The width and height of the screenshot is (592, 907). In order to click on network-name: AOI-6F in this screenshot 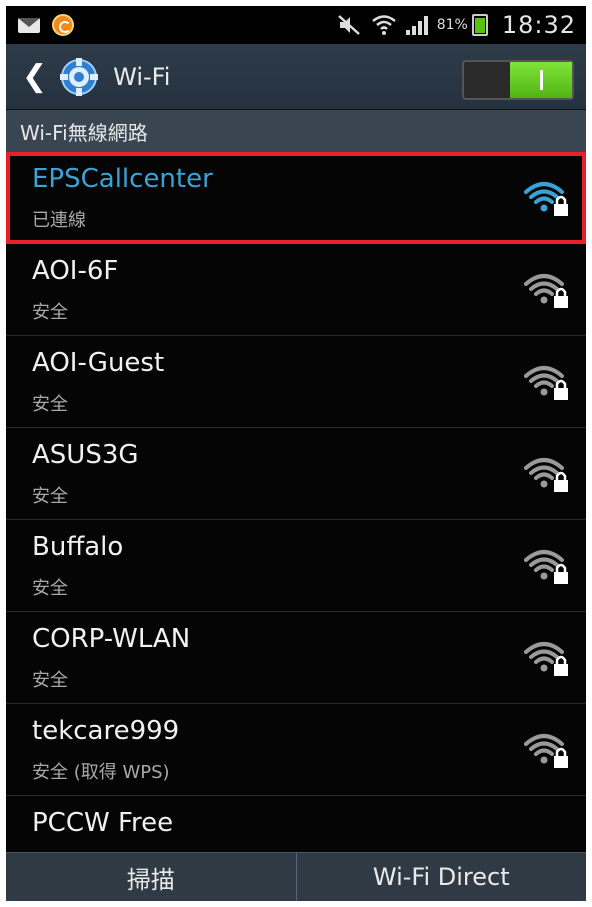, I will do `click(75, 271)`.